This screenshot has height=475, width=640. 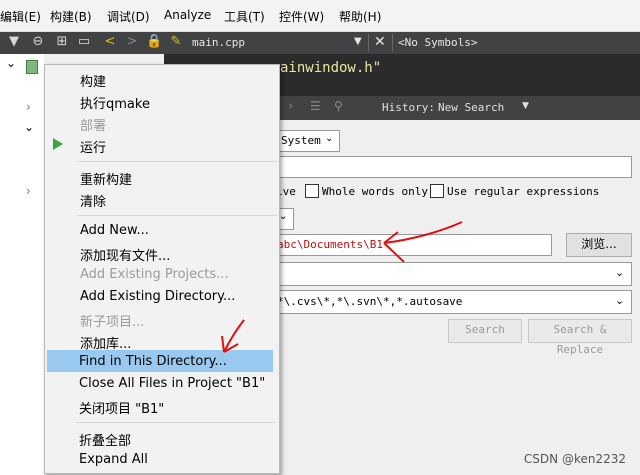 I want to click on history-dropdown: New Search, so click(x=471, y=107).